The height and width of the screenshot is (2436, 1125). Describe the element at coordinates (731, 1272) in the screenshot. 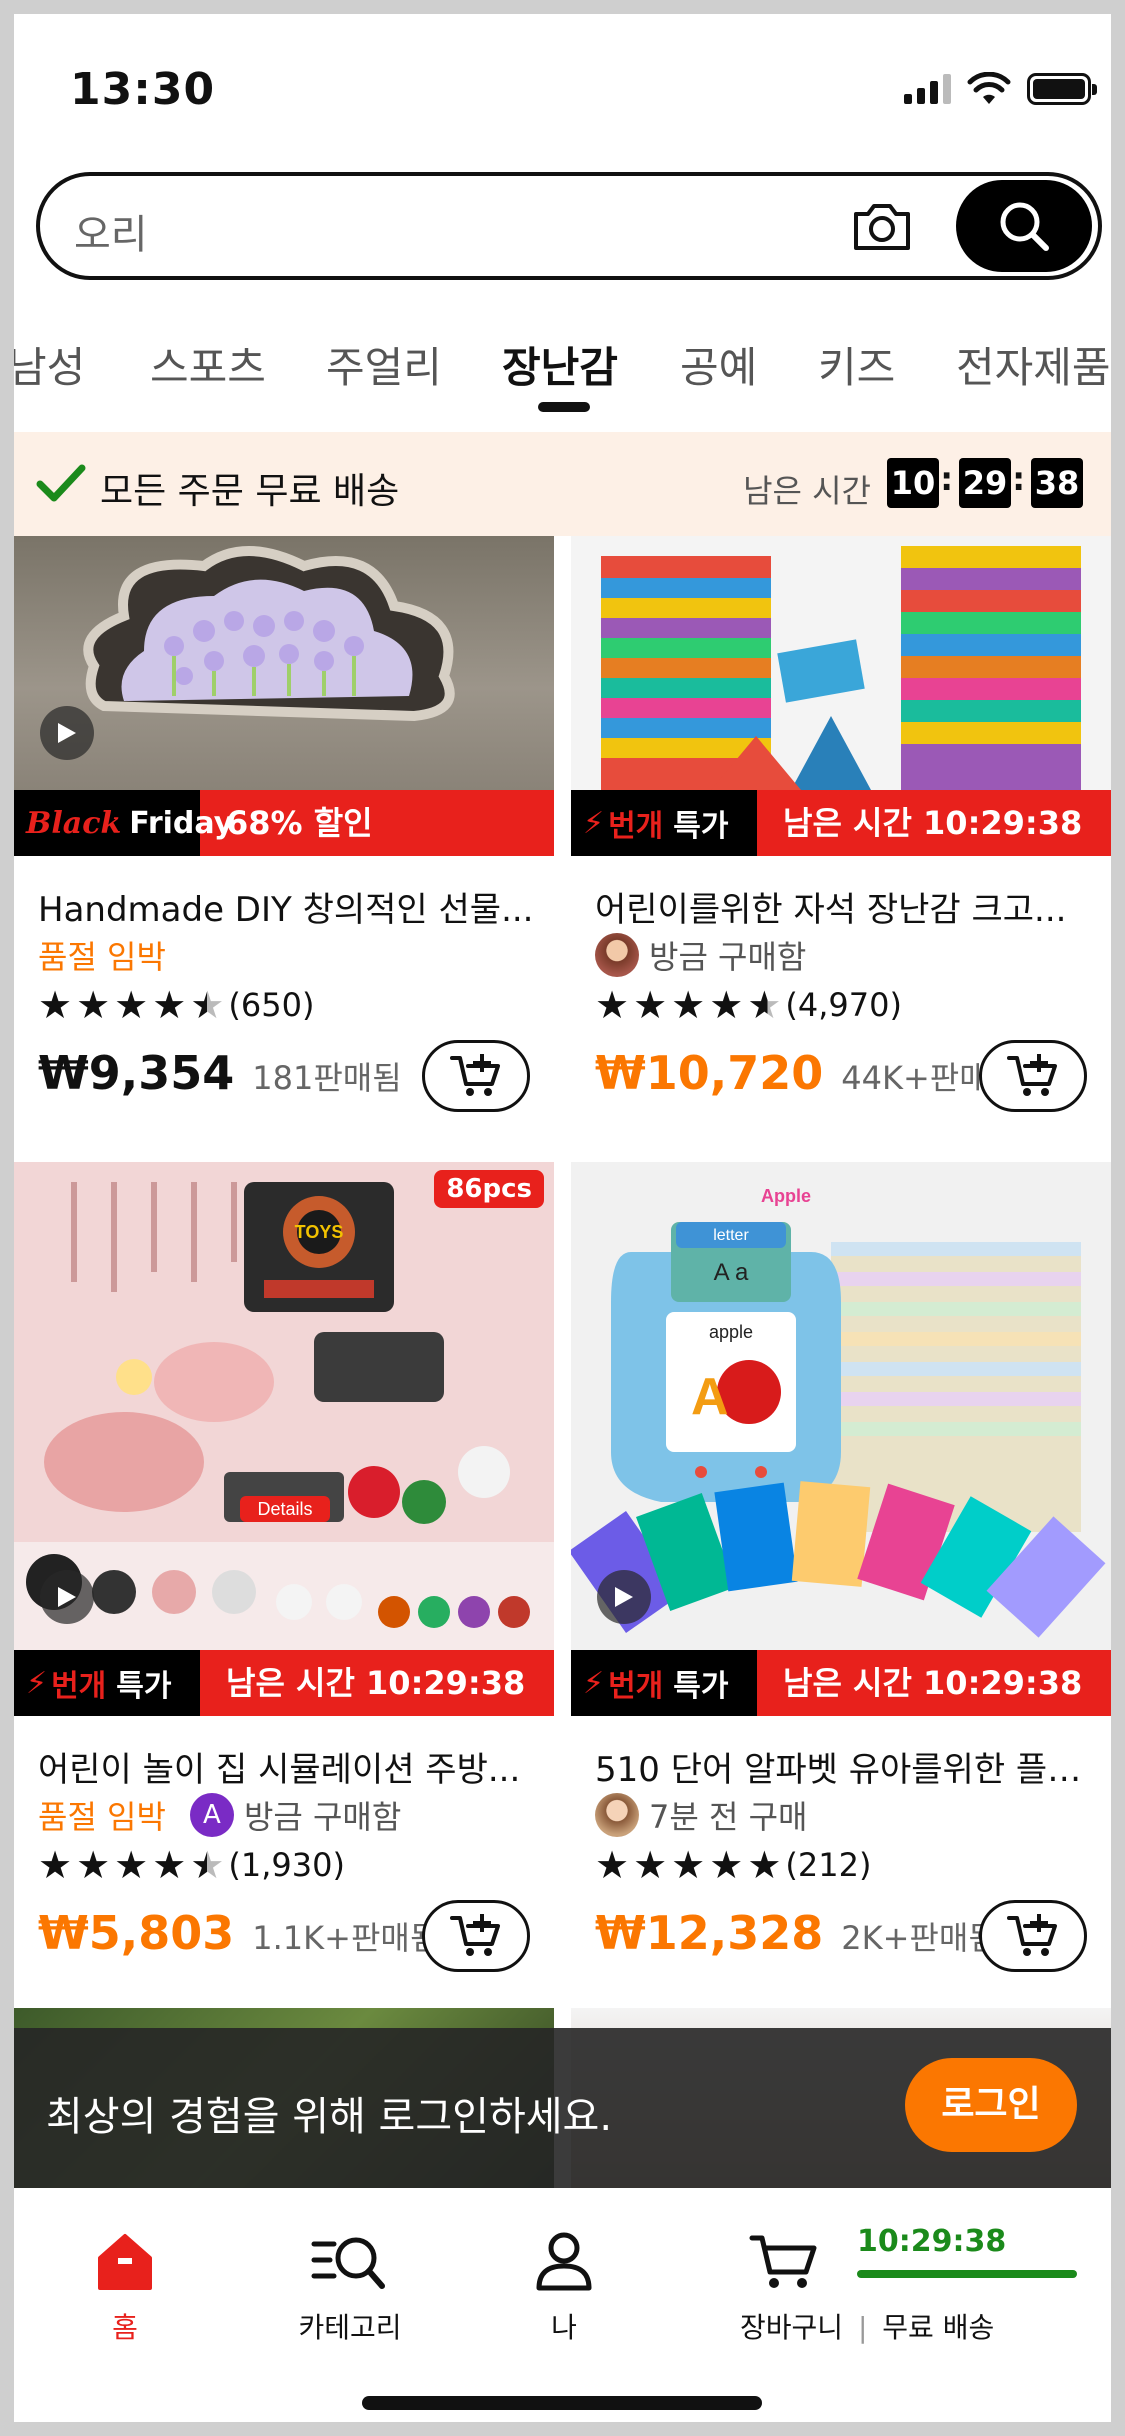

I see `svg-text: A a` at that location.